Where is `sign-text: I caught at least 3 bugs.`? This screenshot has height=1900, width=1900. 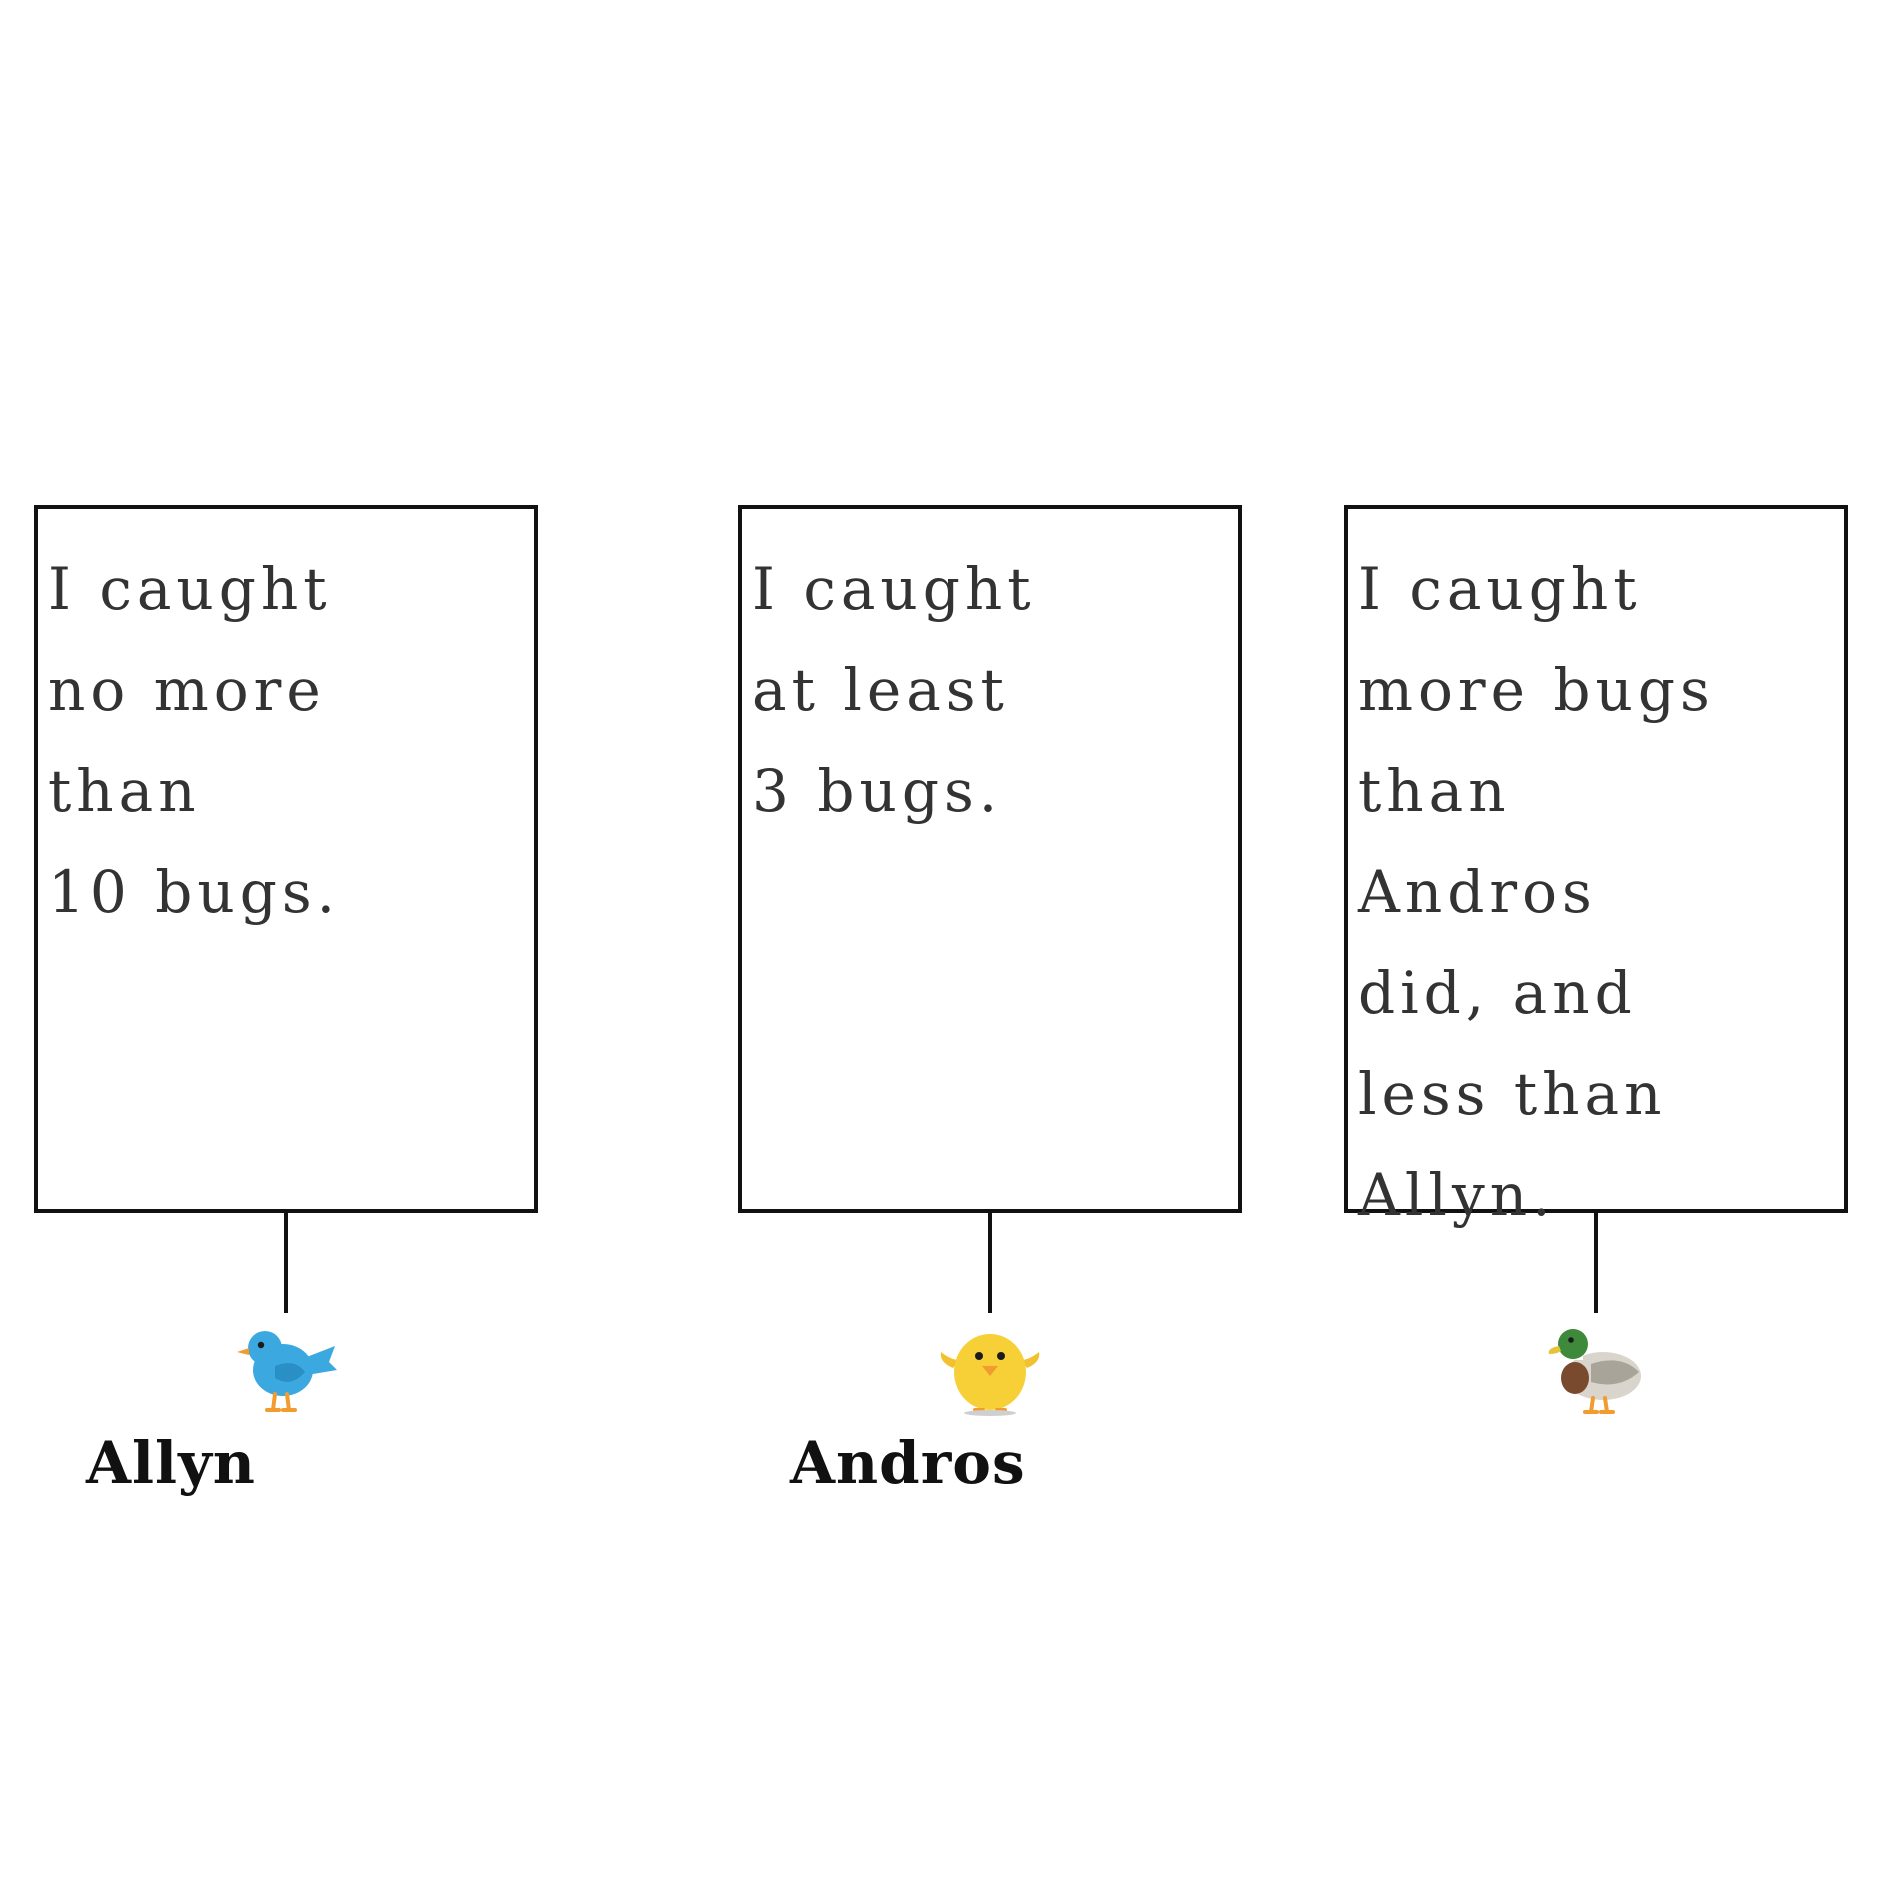 sign-text: I caught at least 3 bugs. is located at coordinates (894, 690).